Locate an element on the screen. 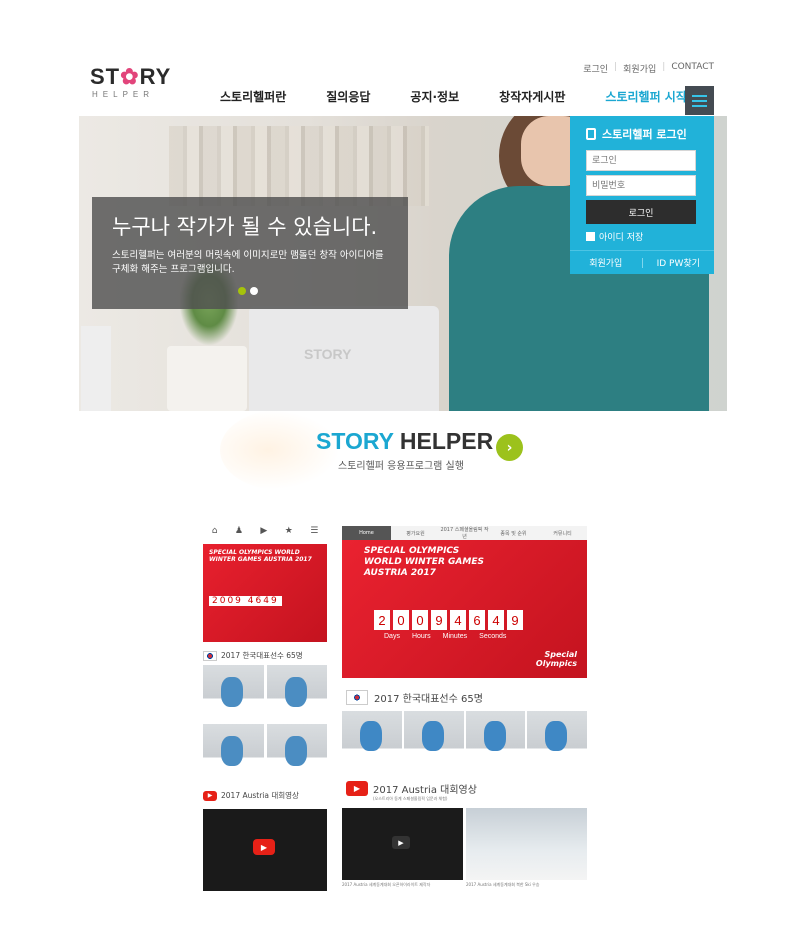 The image size is (800, 936). so-line2: Olympics is located at coordinates (556, 663).